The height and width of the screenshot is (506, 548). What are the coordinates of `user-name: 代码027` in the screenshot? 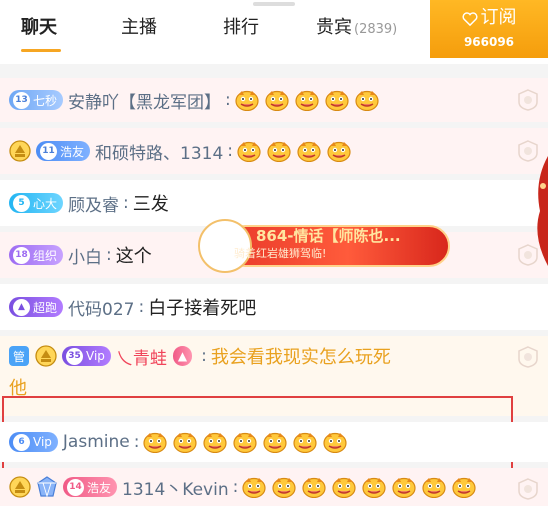 It's located at (101, 307).